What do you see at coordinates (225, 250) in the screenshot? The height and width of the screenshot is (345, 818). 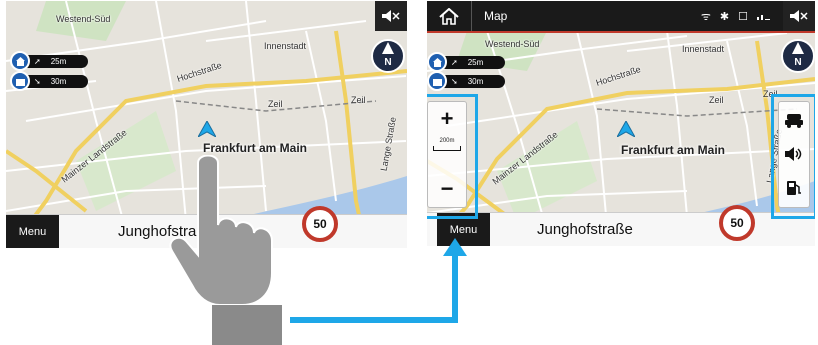 I see `tap-hand-icon` at bounding box center [225, 250].